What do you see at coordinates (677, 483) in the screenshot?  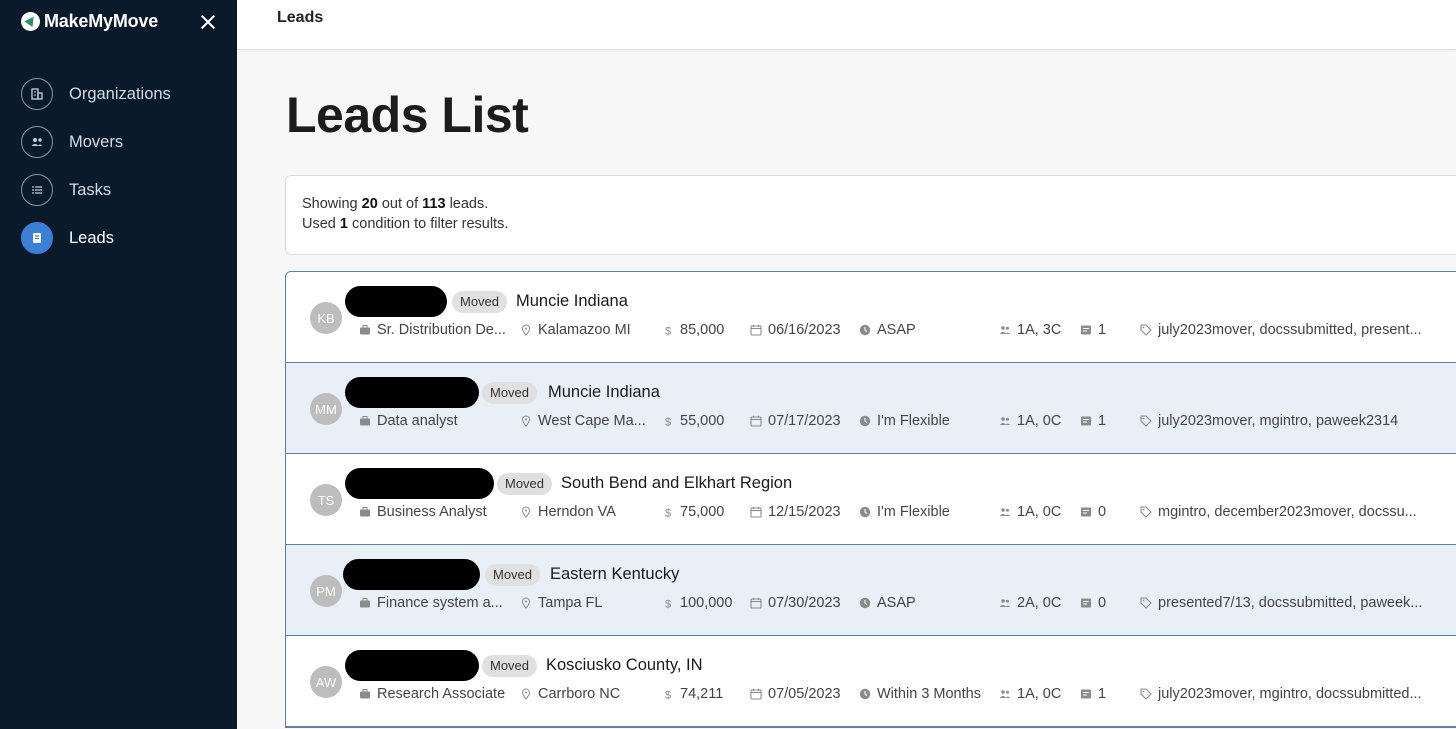 I see `destination-location: South Bend and Elkhart Region` at bounding box center [677, 483].